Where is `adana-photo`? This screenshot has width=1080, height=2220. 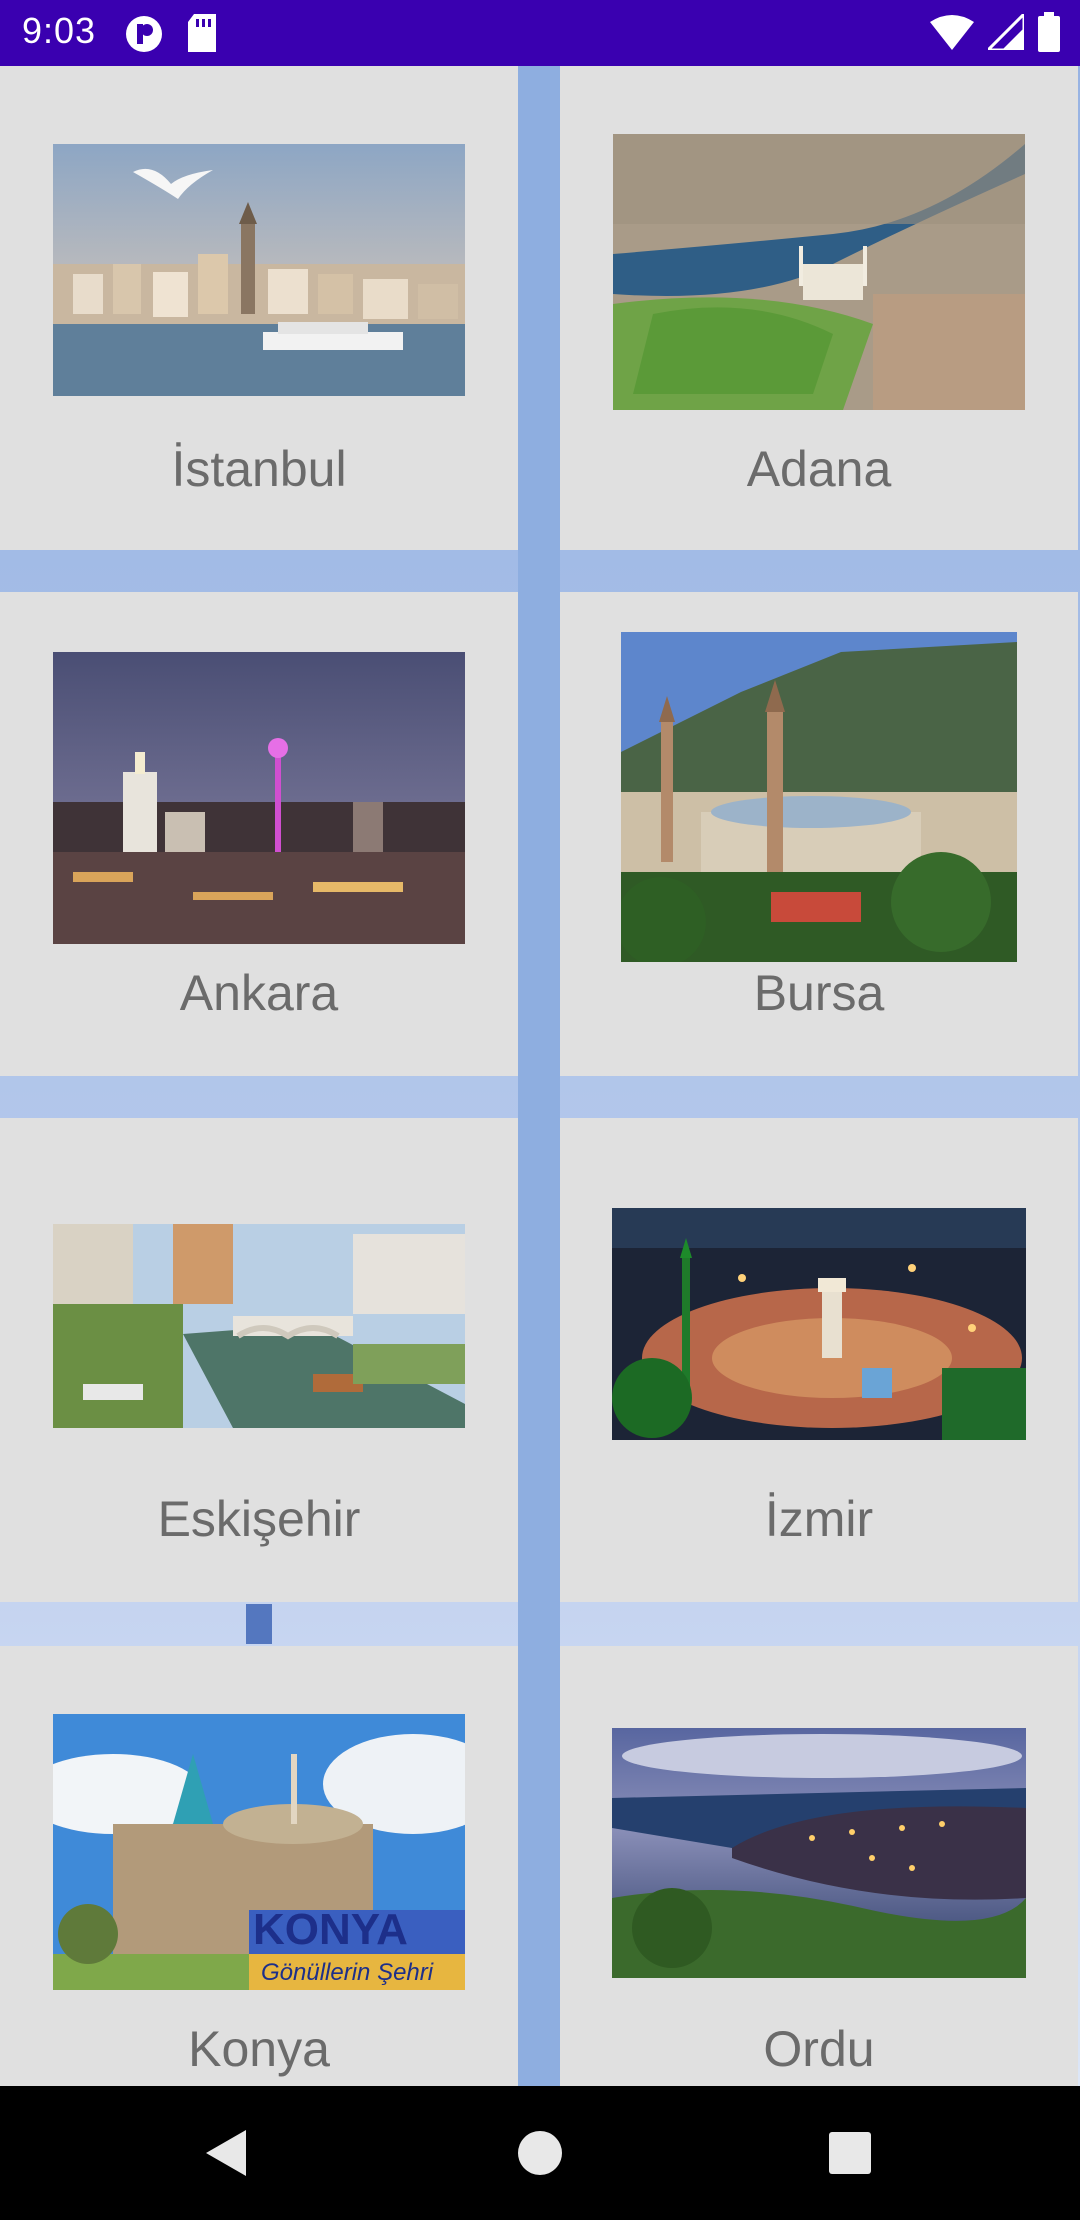
adana-photo is located at coordinates (819, 272).